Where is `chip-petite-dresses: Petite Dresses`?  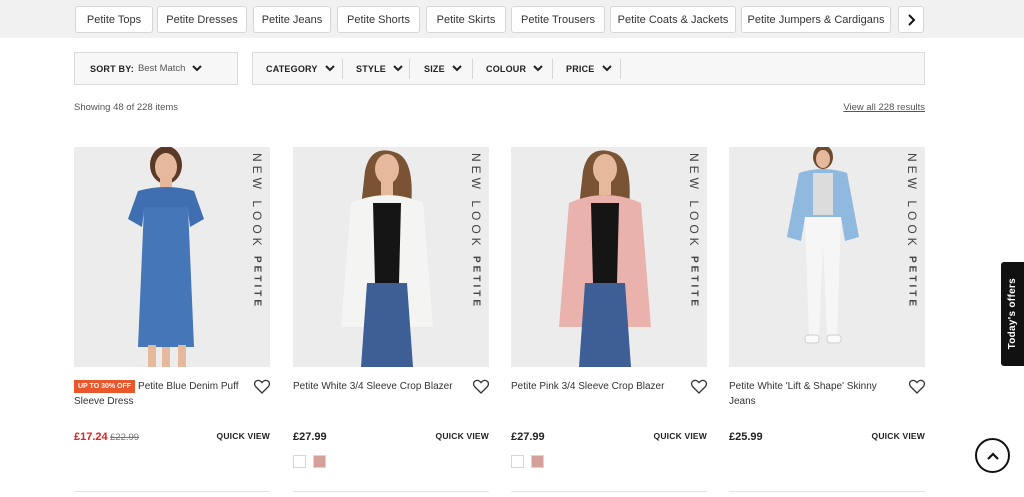 chip-petite-dresses: Petite Dresses is located at coordinates (202, 19).